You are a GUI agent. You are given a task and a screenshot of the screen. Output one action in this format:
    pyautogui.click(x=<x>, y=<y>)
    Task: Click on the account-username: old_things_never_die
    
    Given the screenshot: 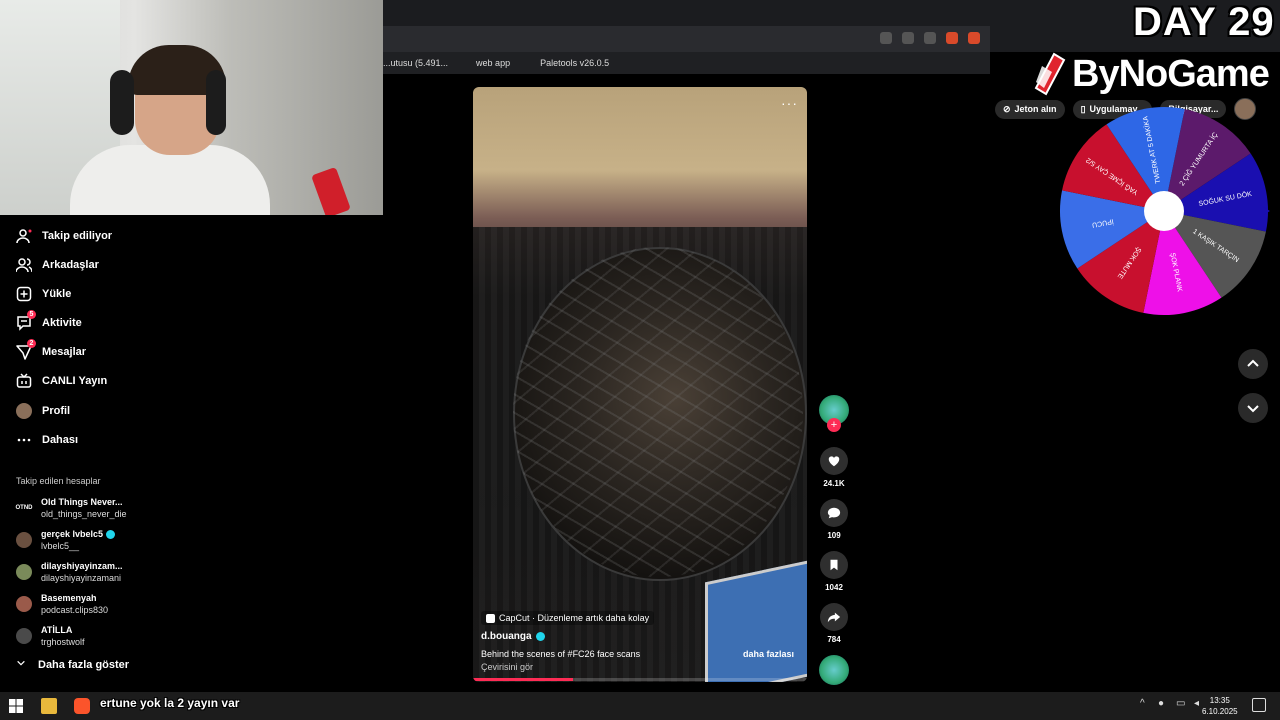 What is the action you would take?
    pyautogui.click(x=84, y=514)
    